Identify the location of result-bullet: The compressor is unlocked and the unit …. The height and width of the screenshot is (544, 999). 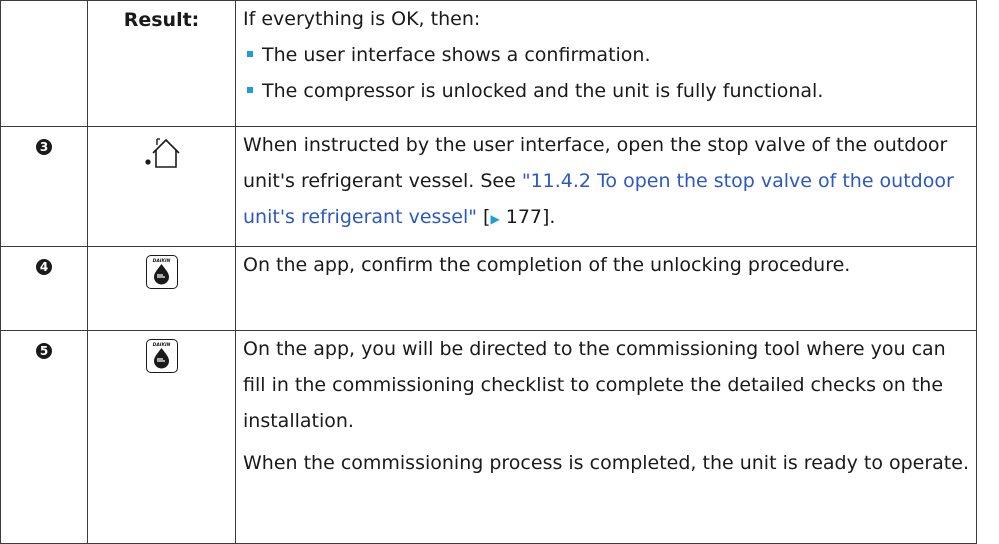
(606, 91).